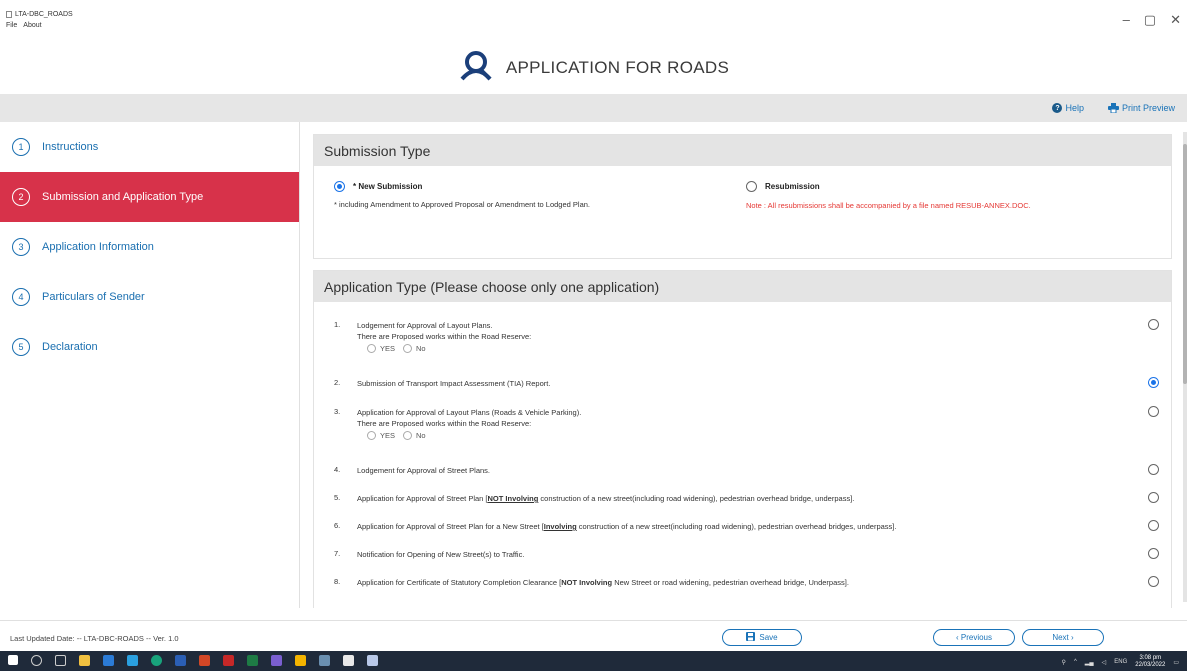  What do you see at coordinates (60, 660) in the screenshot?
I see `task-view-icon` at bounding box center [60, 660].